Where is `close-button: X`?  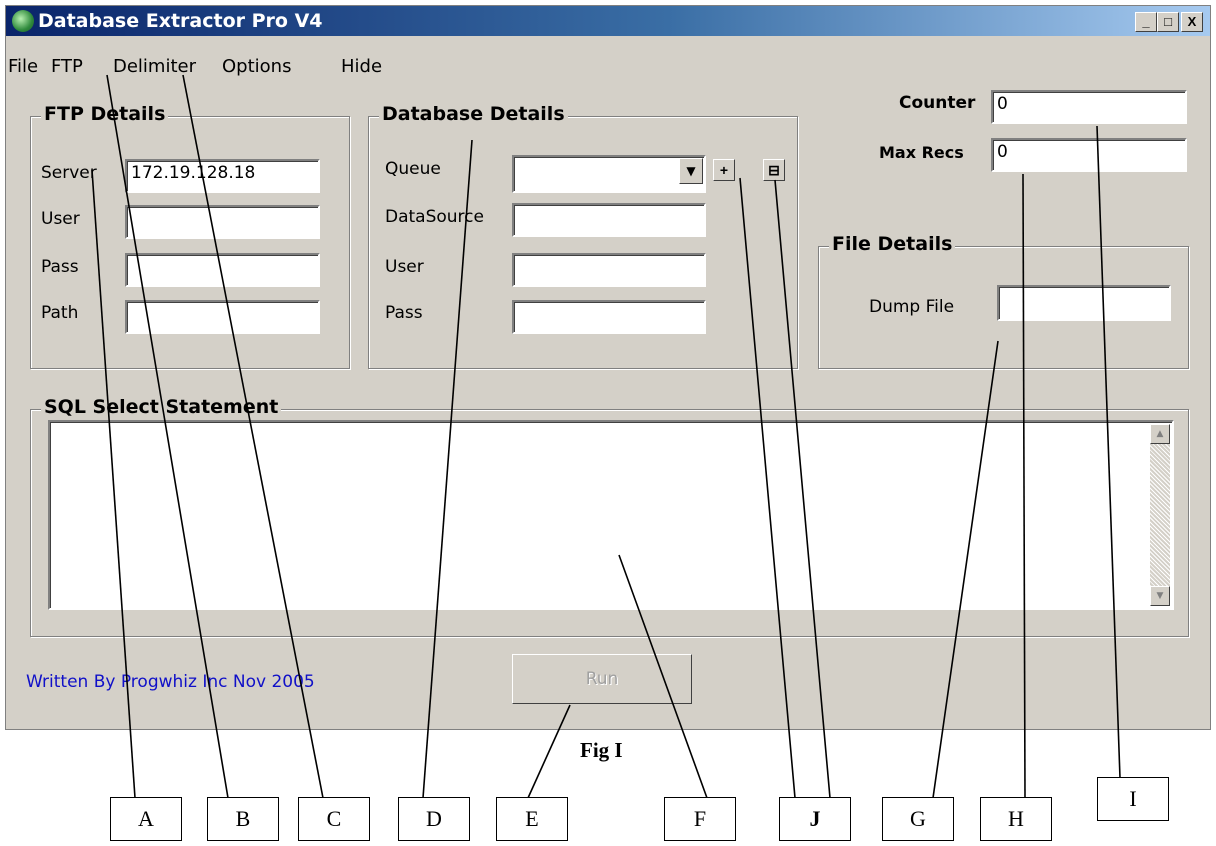
close-button: X is located at coordinates (1192, 22).